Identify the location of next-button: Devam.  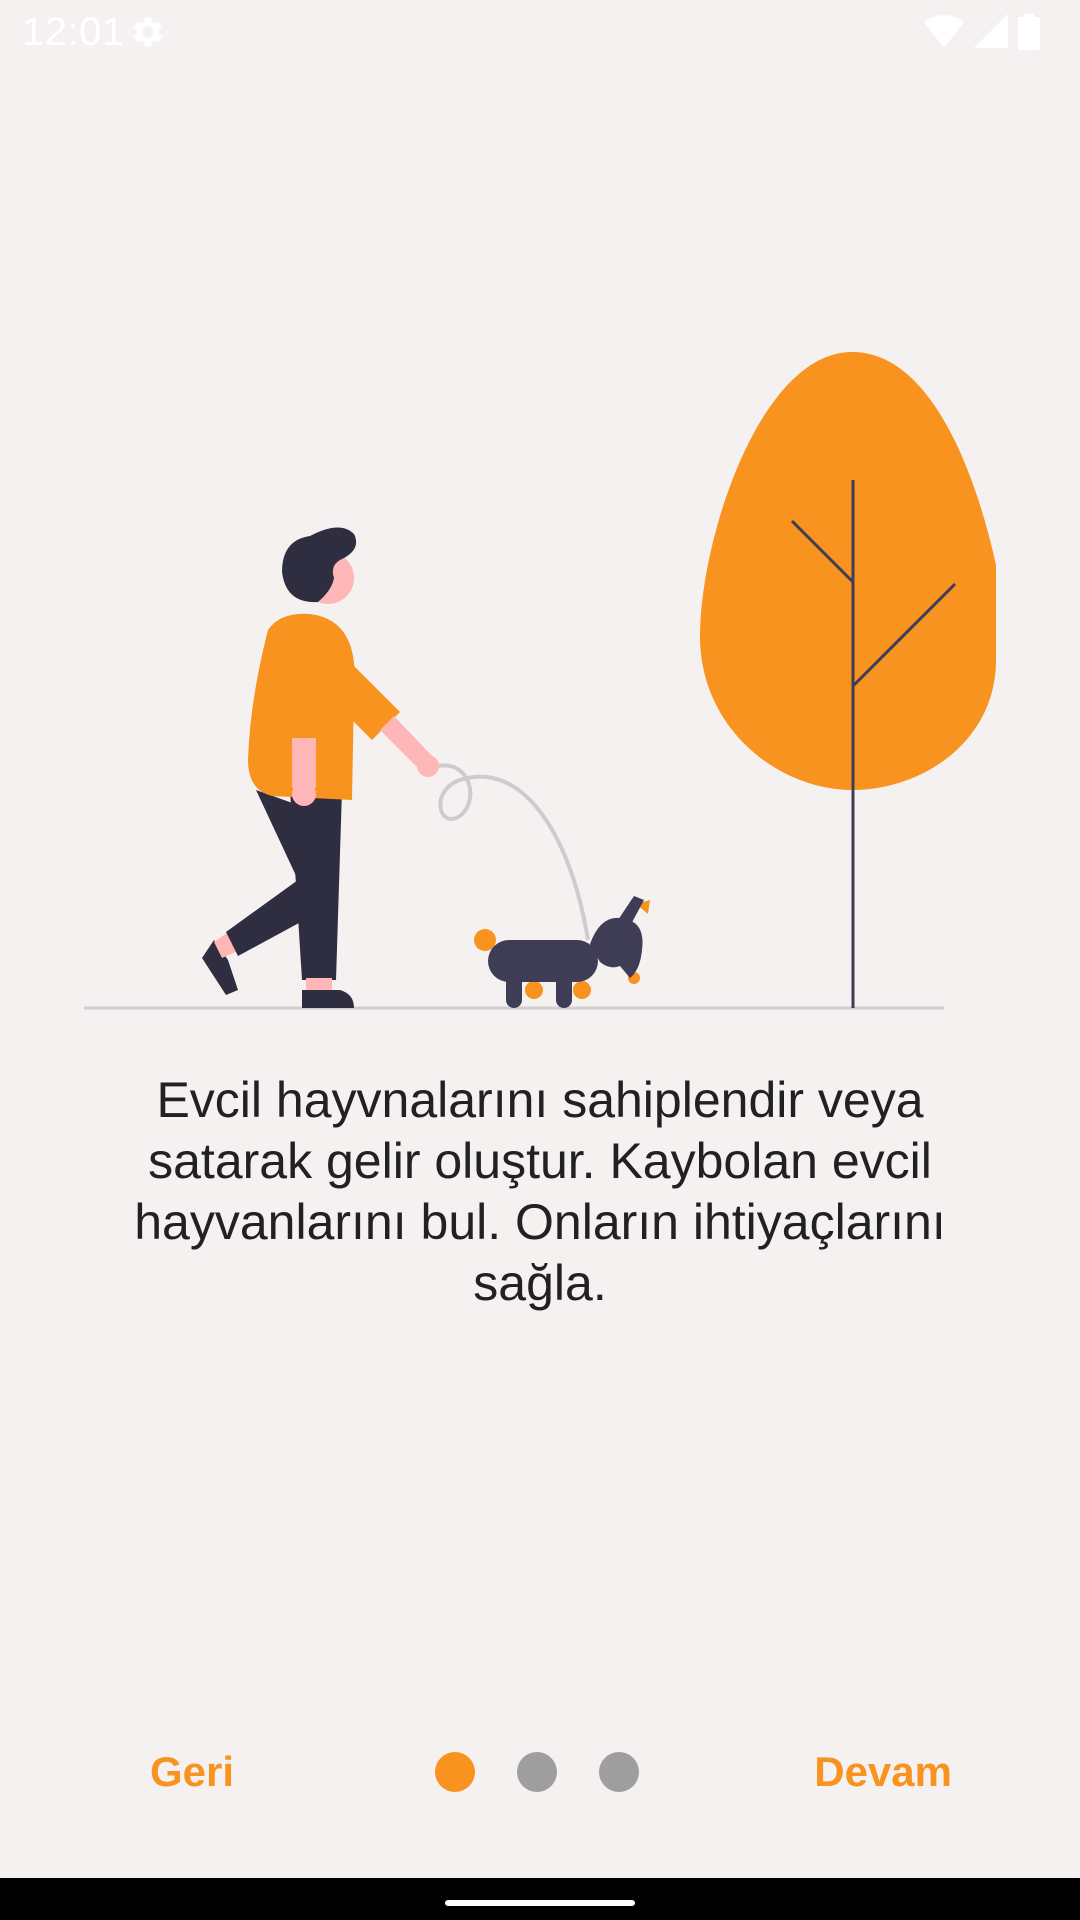
(883, 1772).